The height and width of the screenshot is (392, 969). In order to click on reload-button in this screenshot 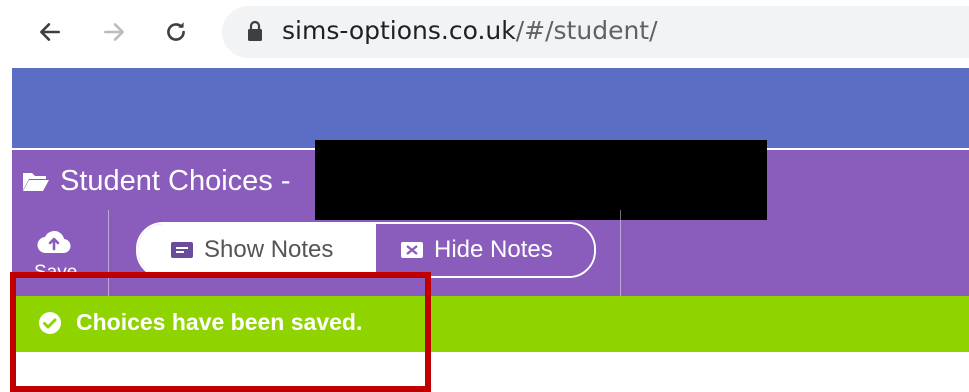, I will do `click(176, 32)`.